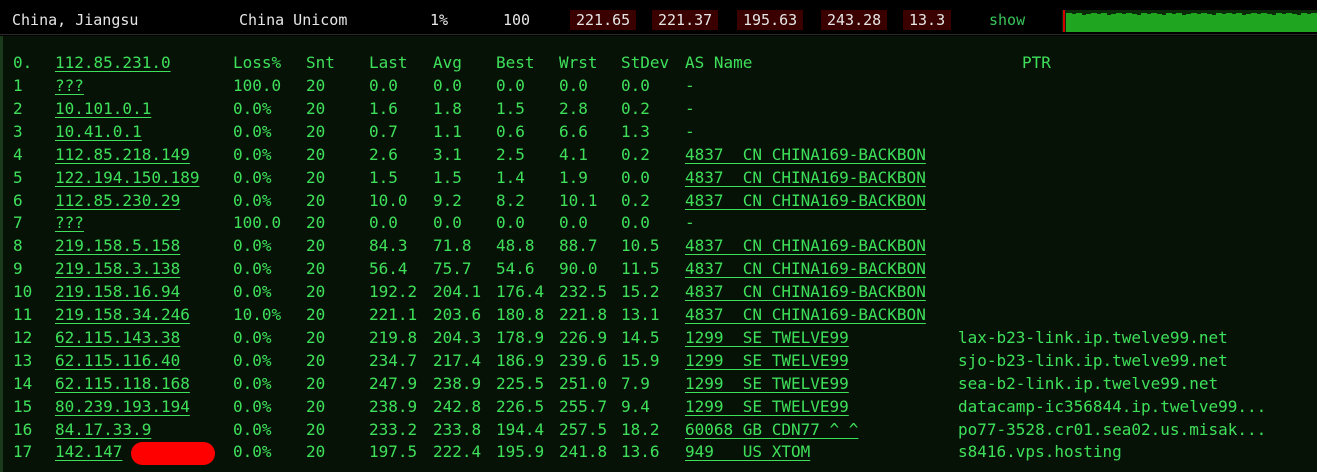 This screenshot has width=1317, height=472. I want to click on avg-value: 3.1, so click(447, 154).